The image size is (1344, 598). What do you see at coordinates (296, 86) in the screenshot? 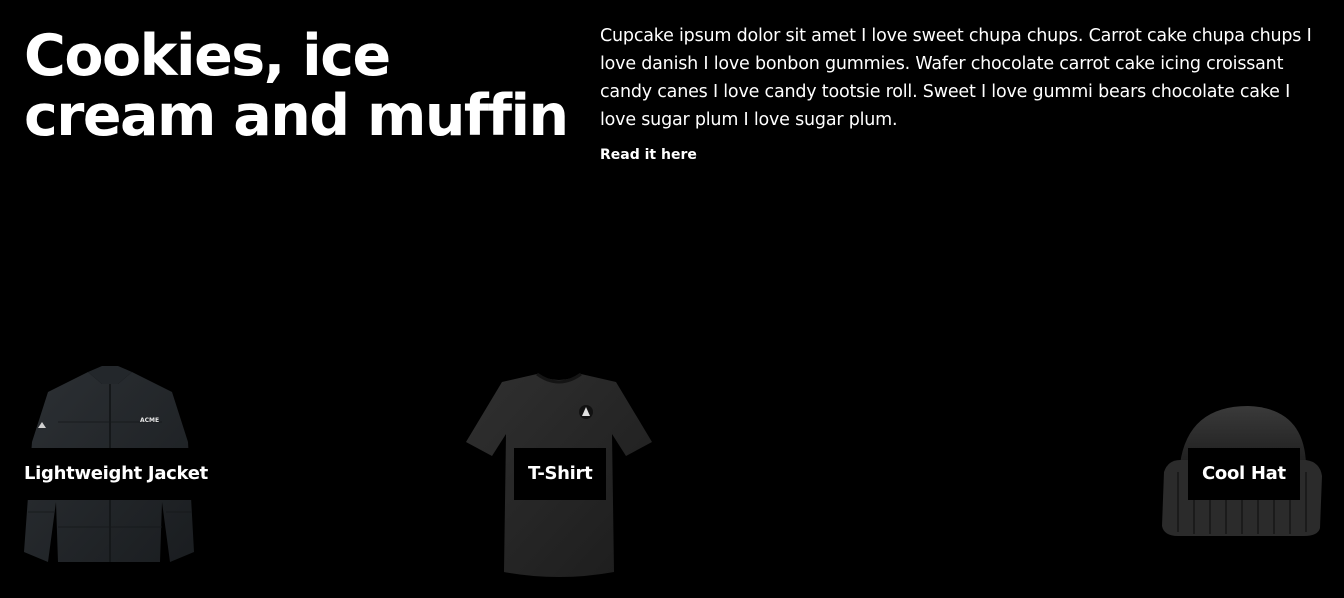
I see `hero-title: Cookies, ice cream and muffin` at bounding box center [296, 86].